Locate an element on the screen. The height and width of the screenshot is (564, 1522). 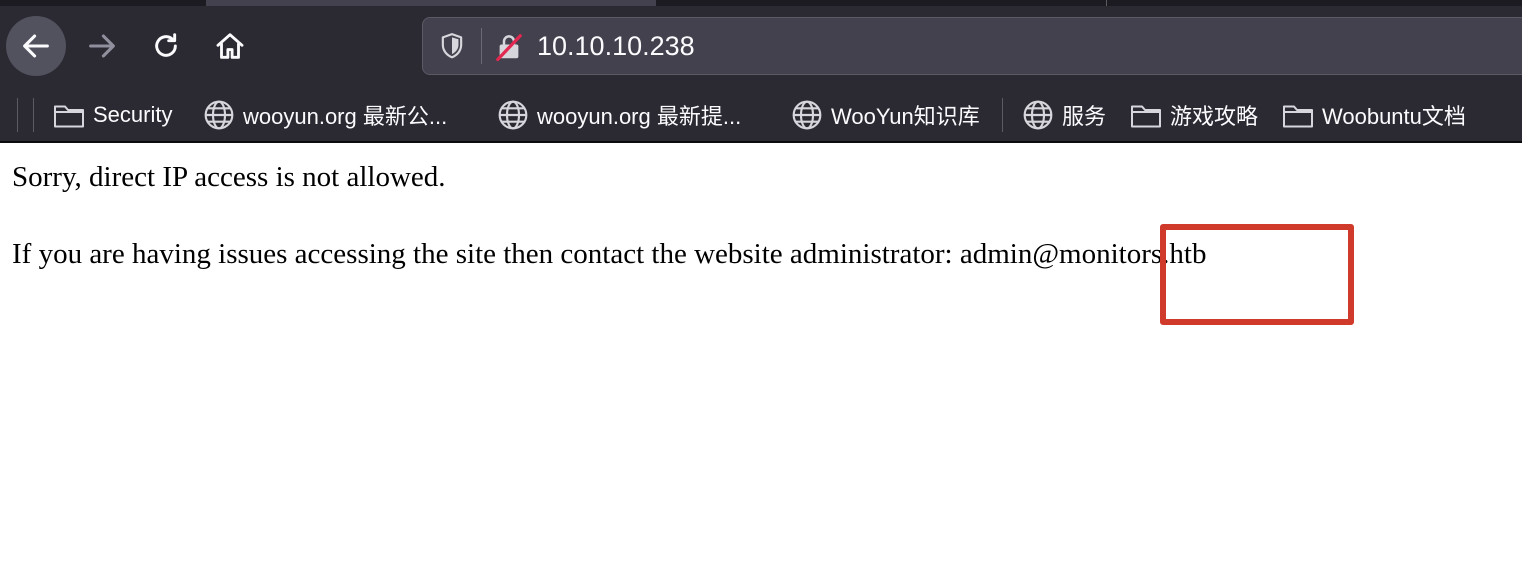
tracking-protection-button is located at coordinates (452, 46).